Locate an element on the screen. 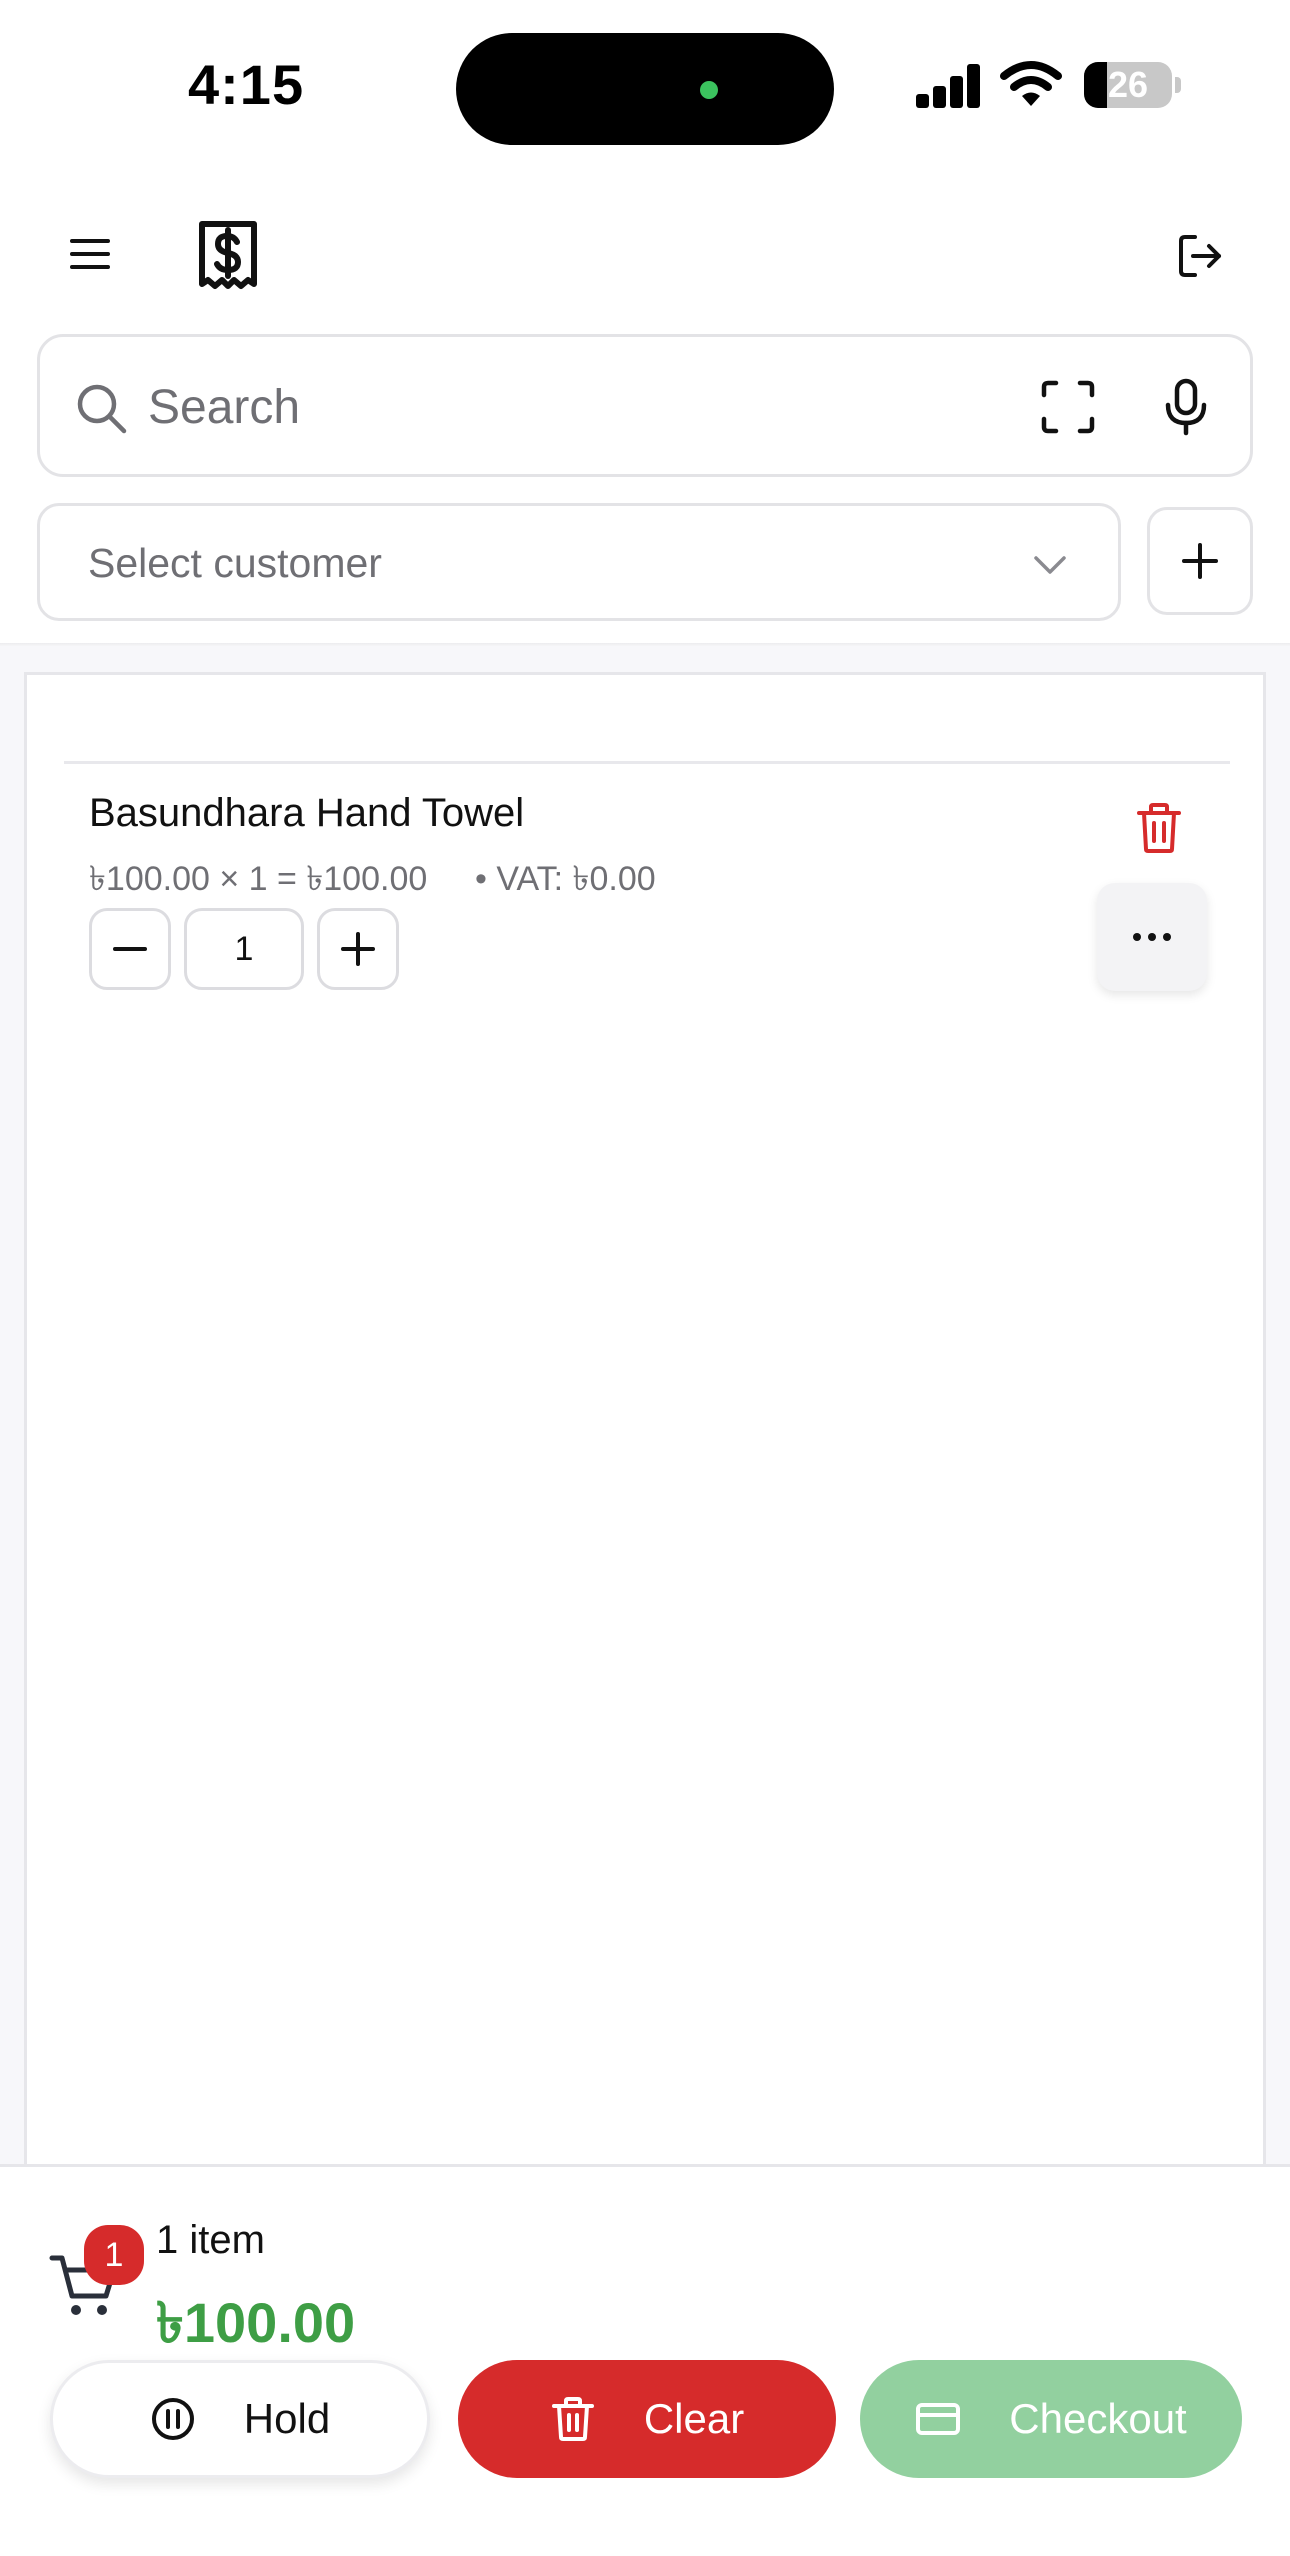 This screenshot has width=1290, height=2556. cellular-signal-icon is located at coordinates (949, 85).